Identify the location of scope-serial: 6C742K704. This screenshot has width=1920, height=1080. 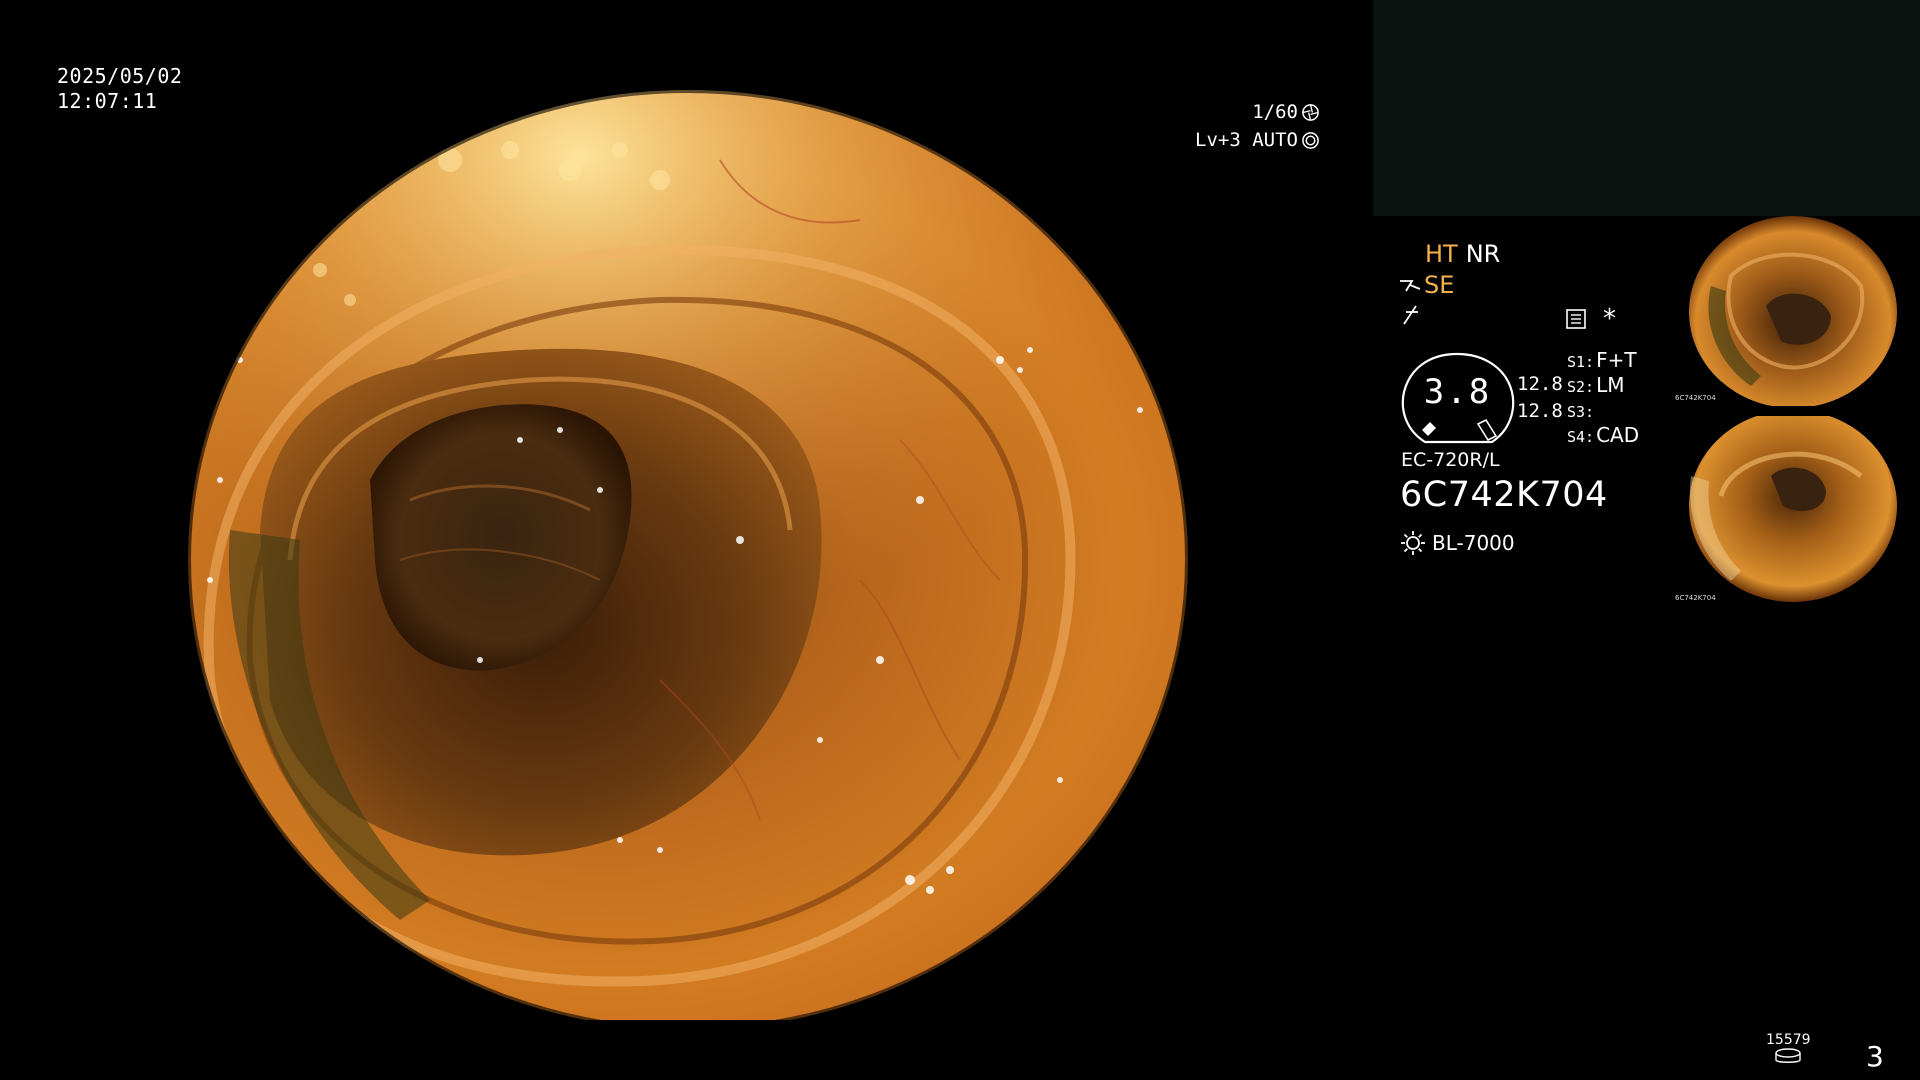
(1504, 495).